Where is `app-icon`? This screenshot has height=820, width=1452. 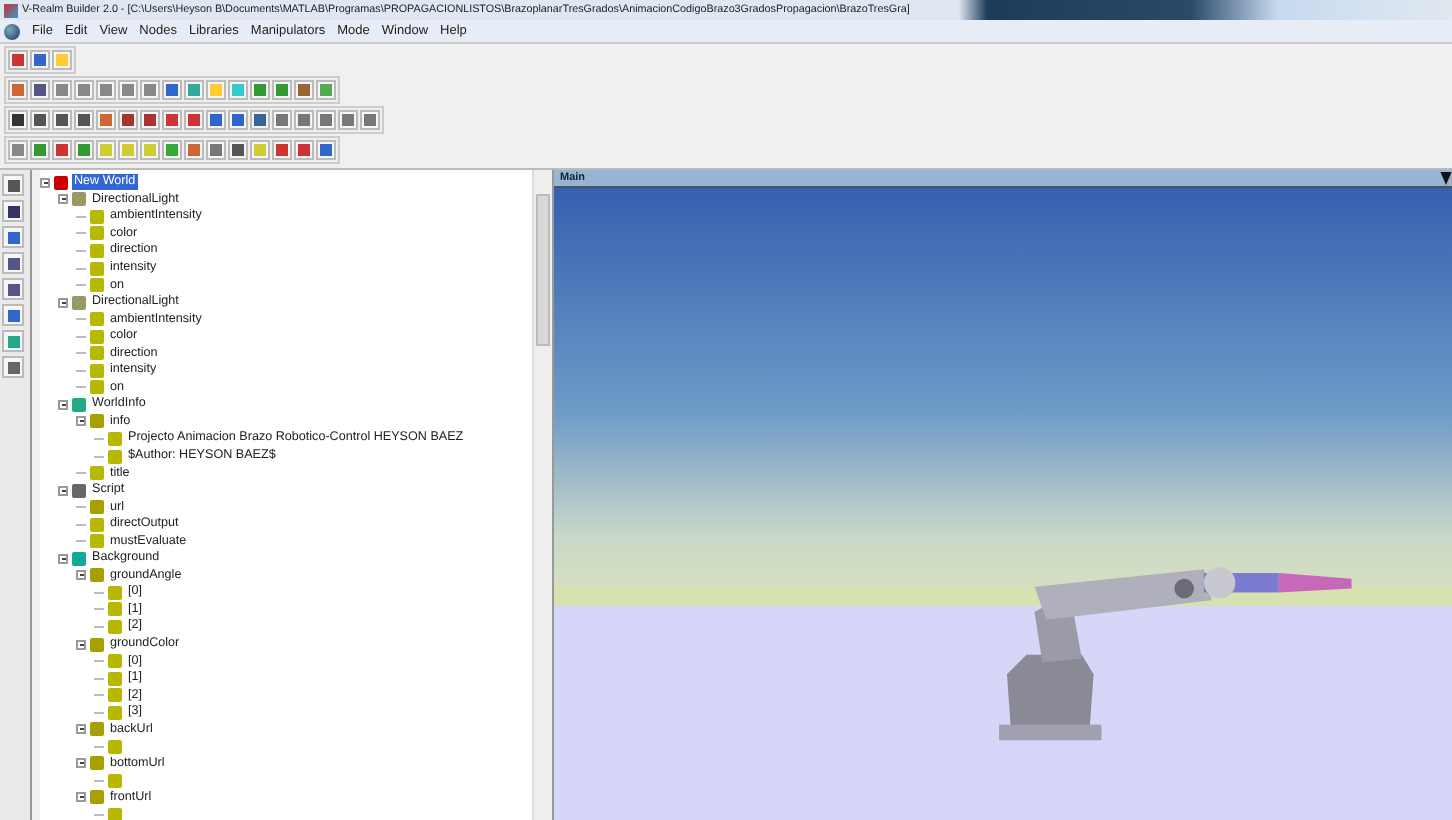 app-icon is located at coordinates (11, 10).